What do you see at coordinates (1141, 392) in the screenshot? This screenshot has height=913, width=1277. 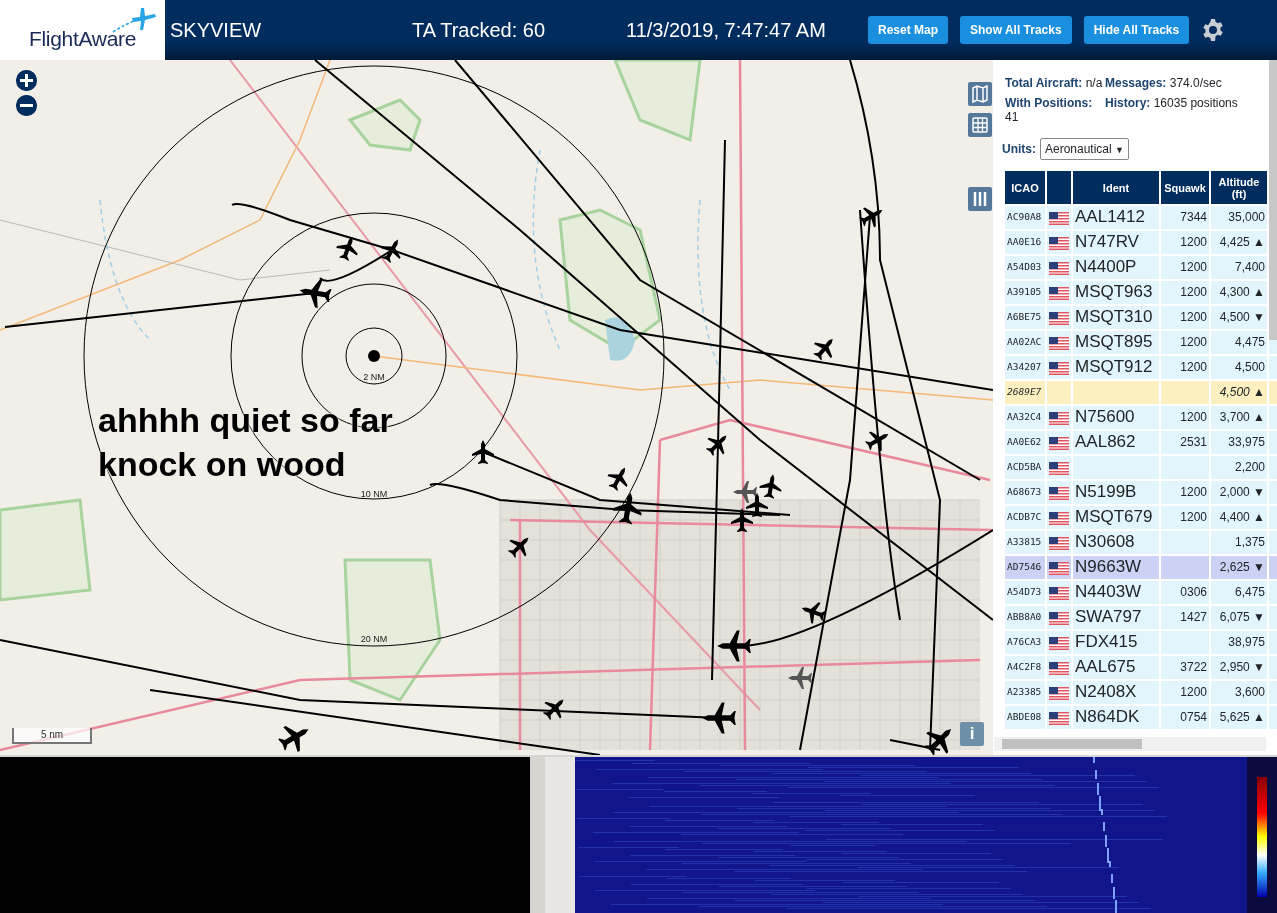 I see `aircraft-row: 2689E7 4,500 ▲` at bounding box center [1141, 392].